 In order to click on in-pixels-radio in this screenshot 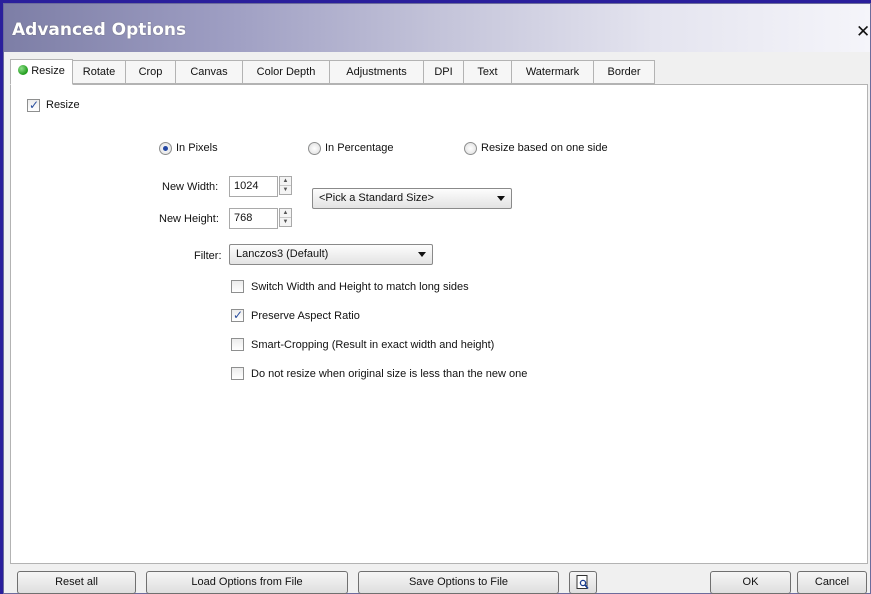, I will do `click(165, 148)`.